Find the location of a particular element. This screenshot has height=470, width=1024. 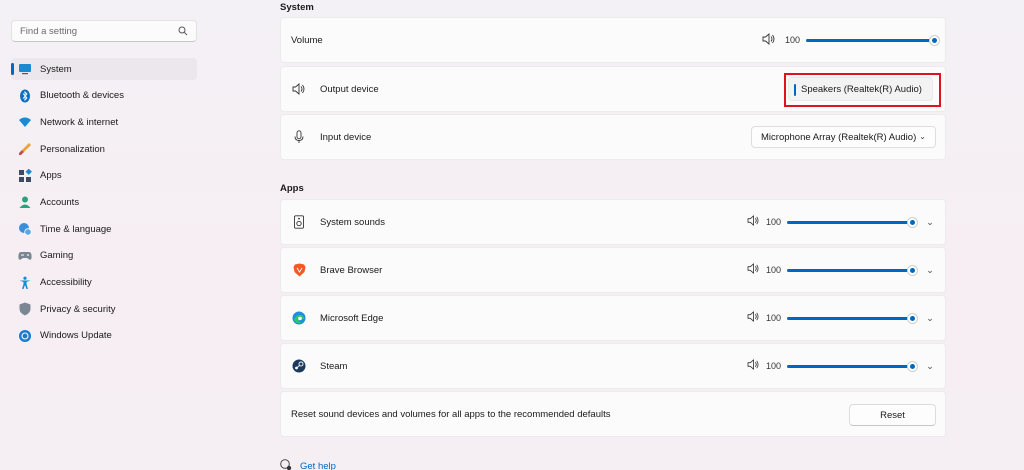

sidebar-item-label: Accessibility is located at coordinates (66, 282).